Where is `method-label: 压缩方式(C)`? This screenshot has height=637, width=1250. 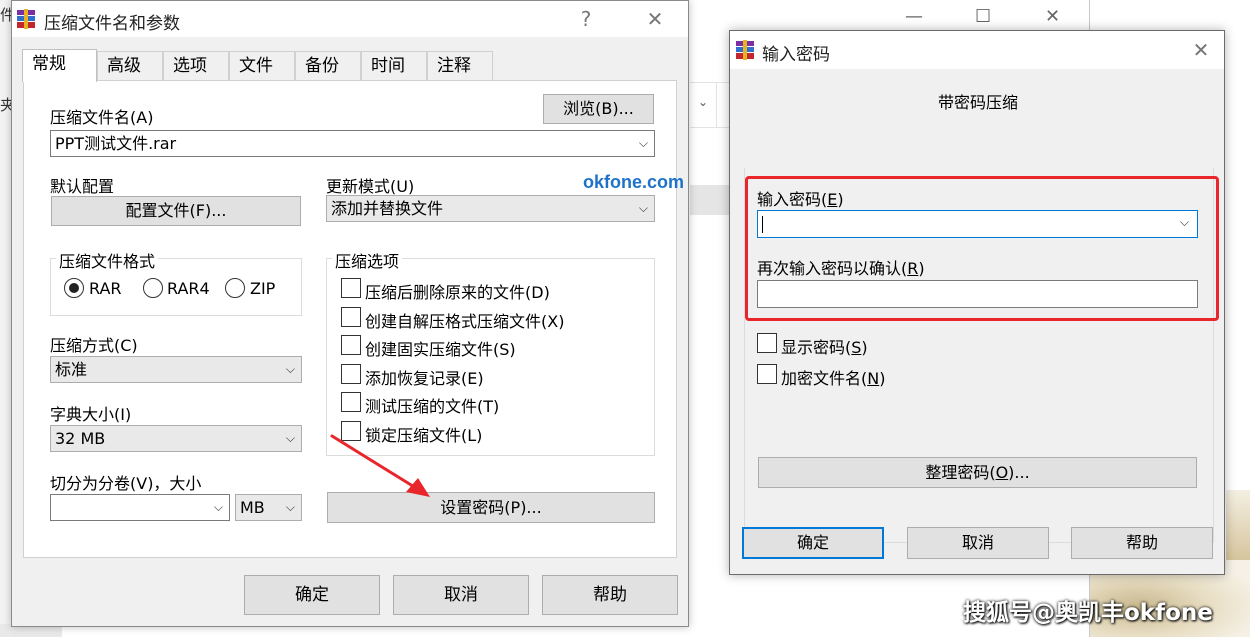
method-label: 压缩方式(C) is located at coordinates (94, 345).